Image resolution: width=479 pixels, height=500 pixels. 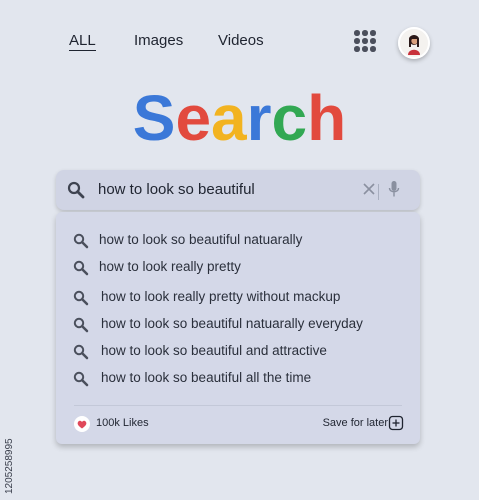 I want to click on suggestion-text: how to look really pretty without mackup, so click(x=221, y=296).